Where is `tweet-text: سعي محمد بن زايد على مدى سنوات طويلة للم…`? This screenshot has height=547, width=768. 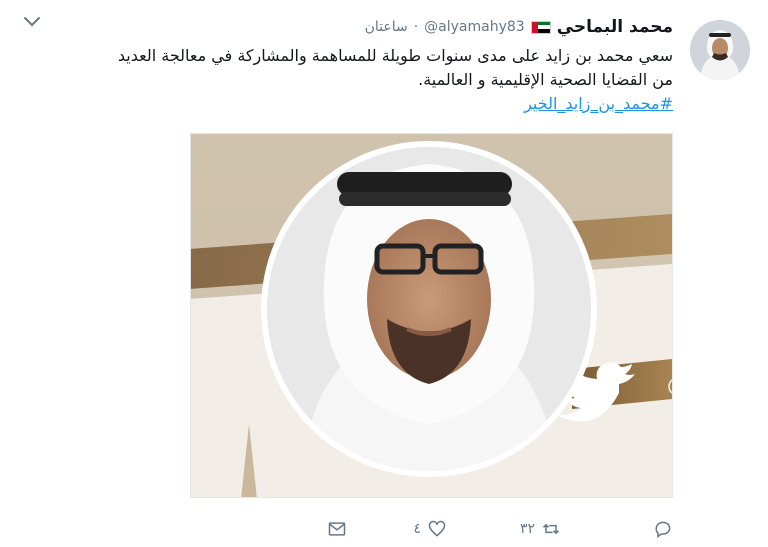
tweet-text: سعي محمد بن زايد على مدى سنوات طويلة للم… is located at coordinates (343, 80).